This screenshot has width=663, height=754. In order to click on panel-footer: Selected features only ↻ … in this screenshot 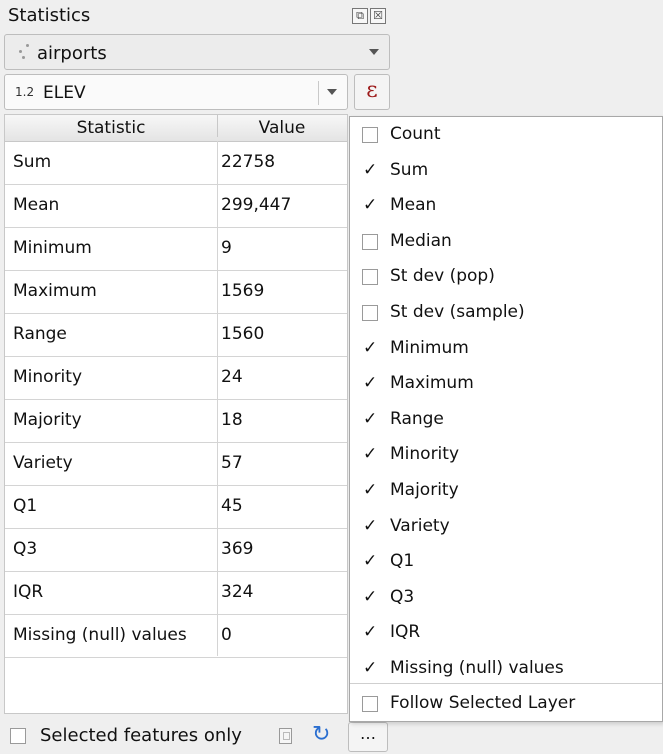, I will do `click(196, 736)`.